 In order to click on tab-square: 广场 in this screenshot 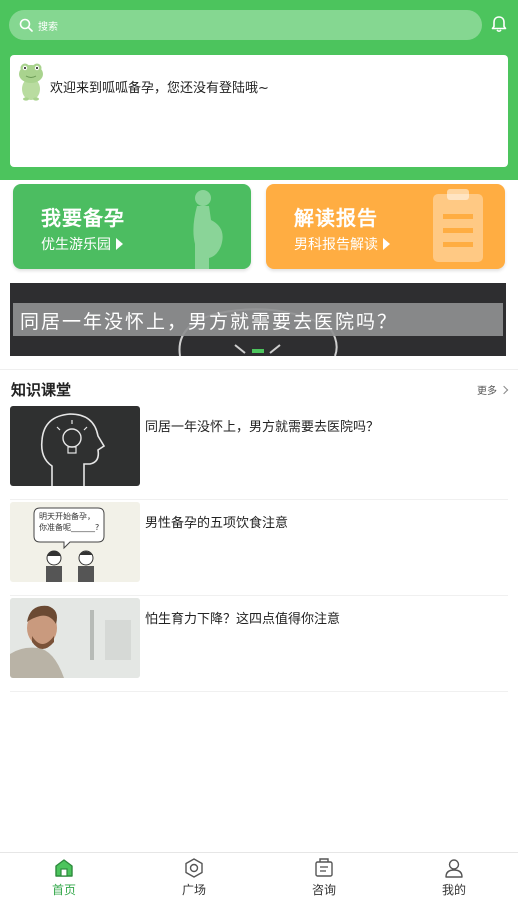, I will do `click(194, 878)`.